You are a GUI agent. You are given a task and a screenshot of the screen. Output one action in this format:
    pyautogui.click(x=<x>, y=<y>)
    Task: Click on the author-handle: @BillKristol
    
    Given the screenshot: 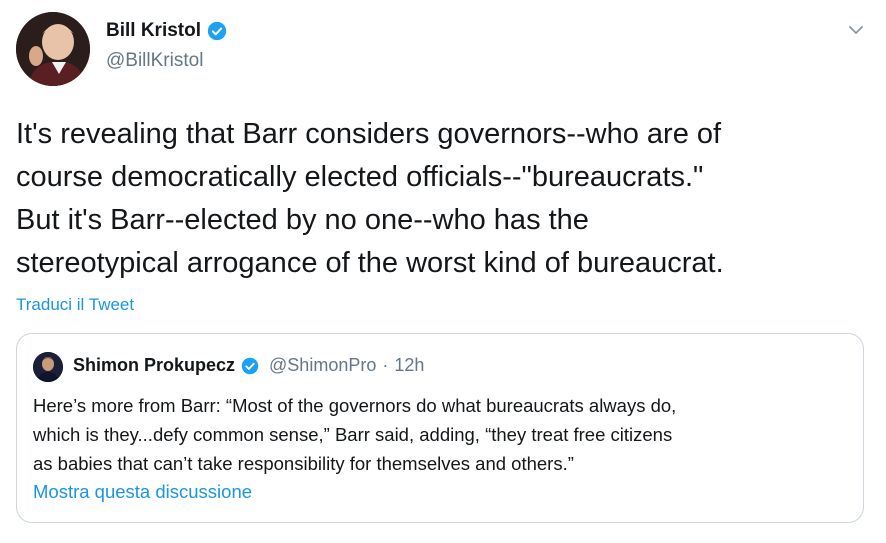 What is the action you would take?
    pyautogui.click(x=154, y=61)
    